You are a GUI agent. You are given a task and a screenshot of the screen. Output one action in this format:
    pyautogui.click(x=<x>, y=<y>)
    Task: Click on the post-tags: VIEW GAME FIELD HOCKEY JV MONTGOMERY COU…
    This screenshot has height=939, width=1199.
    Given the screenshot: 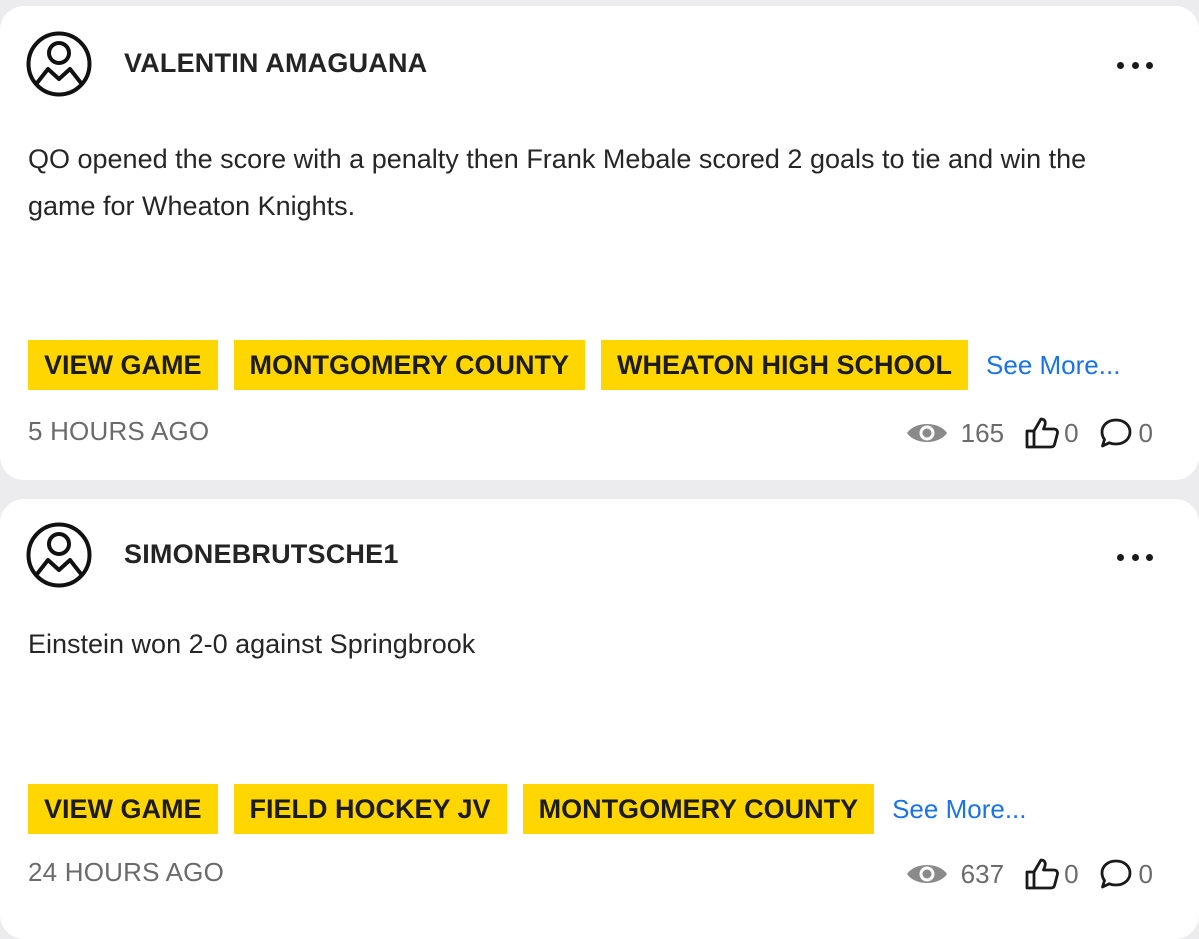 What is the action you would take?
    pyautogui.click(x=527, y=809)
    